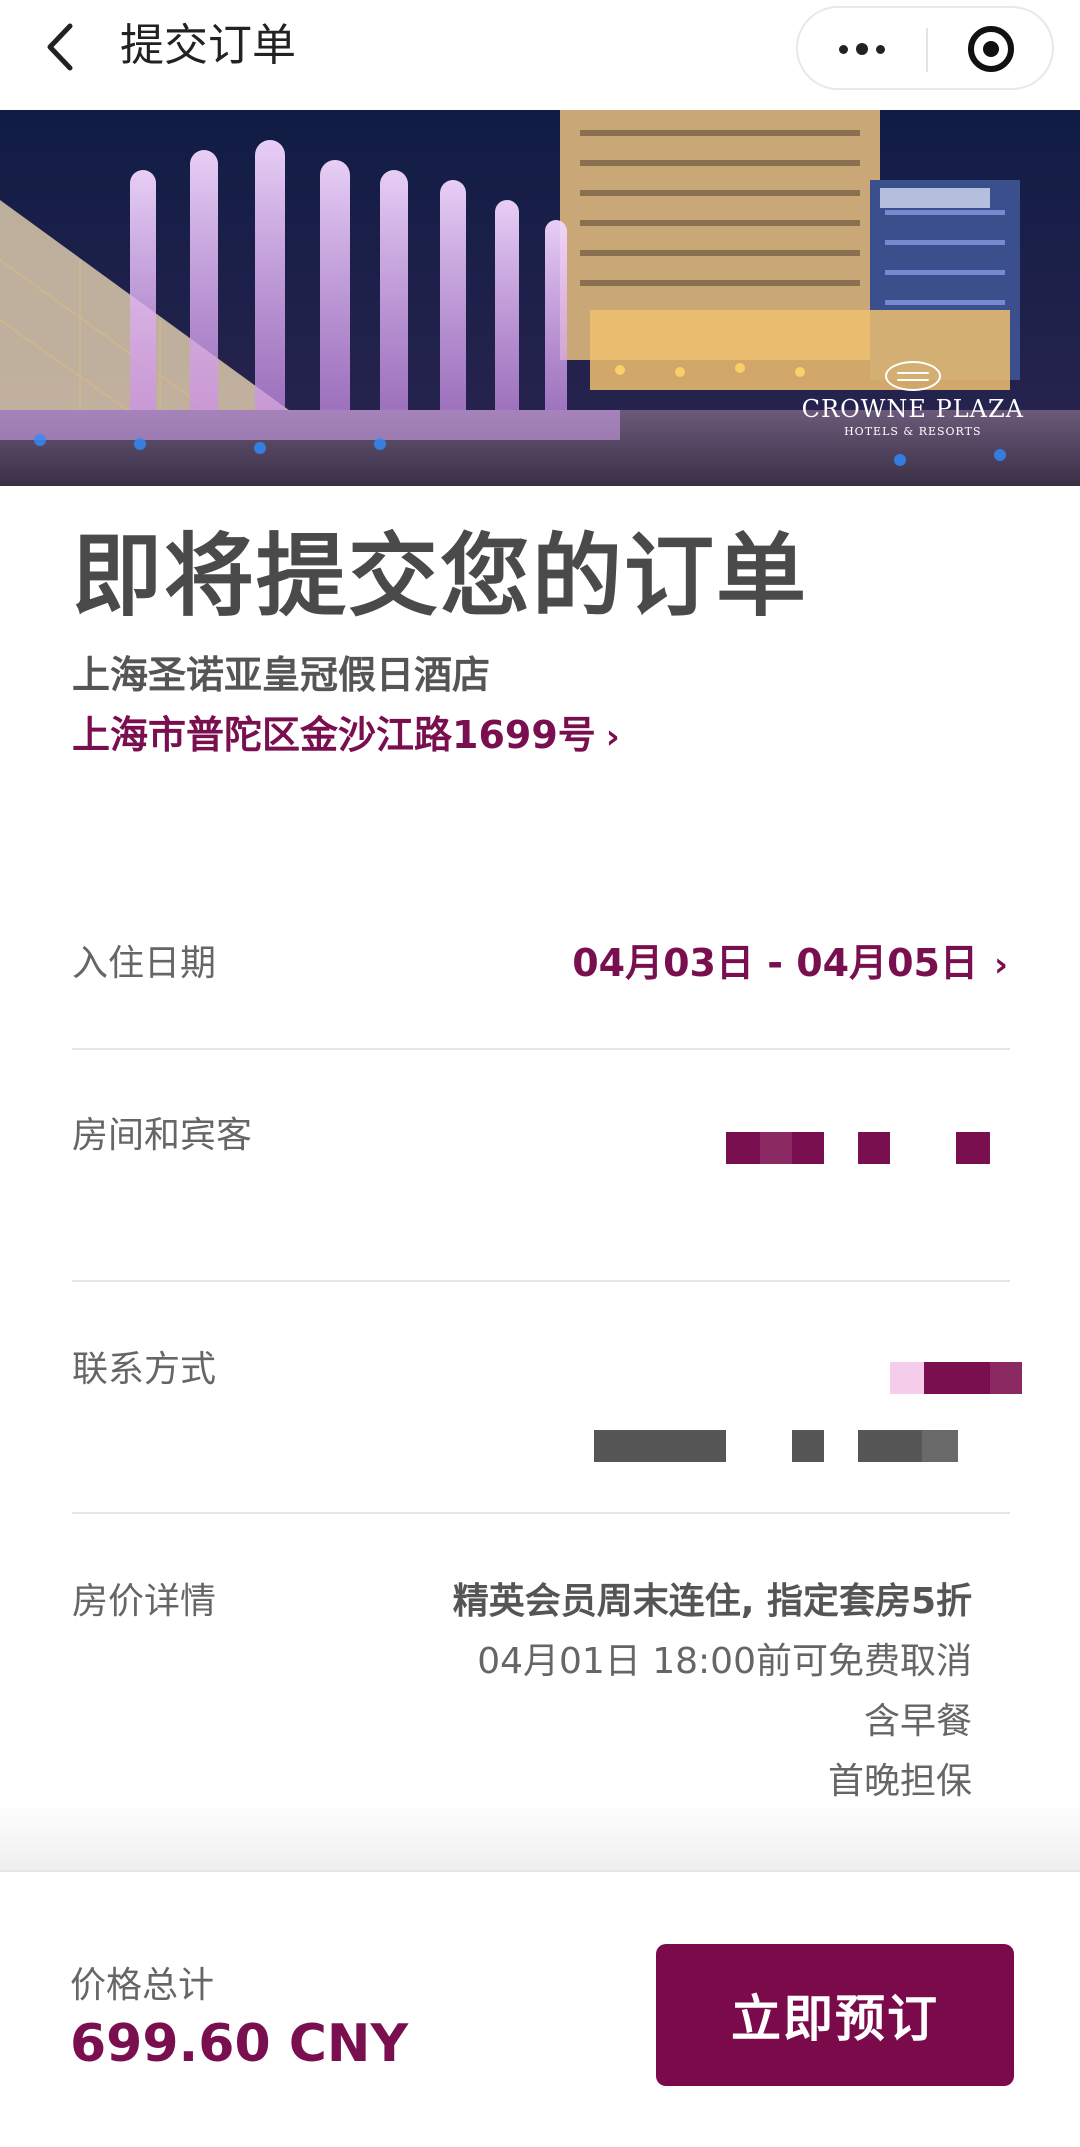  What do you see at coordinates (843, 49) in the screenshot?
I see `more-dots-icon` at bounding box center [843, 49].